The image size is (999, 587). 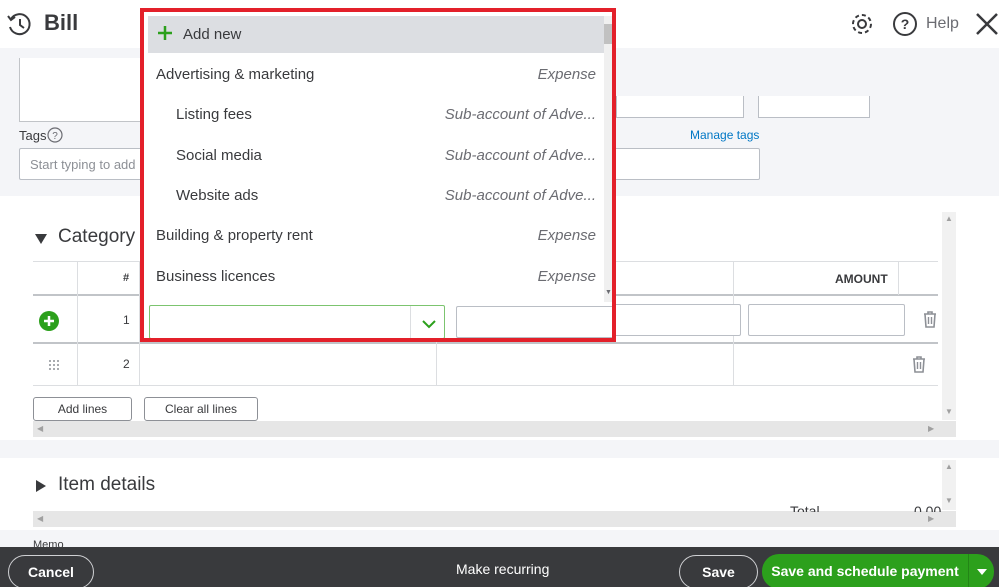 I want to click on category-details-title: Category, so click(x=97, y=236).